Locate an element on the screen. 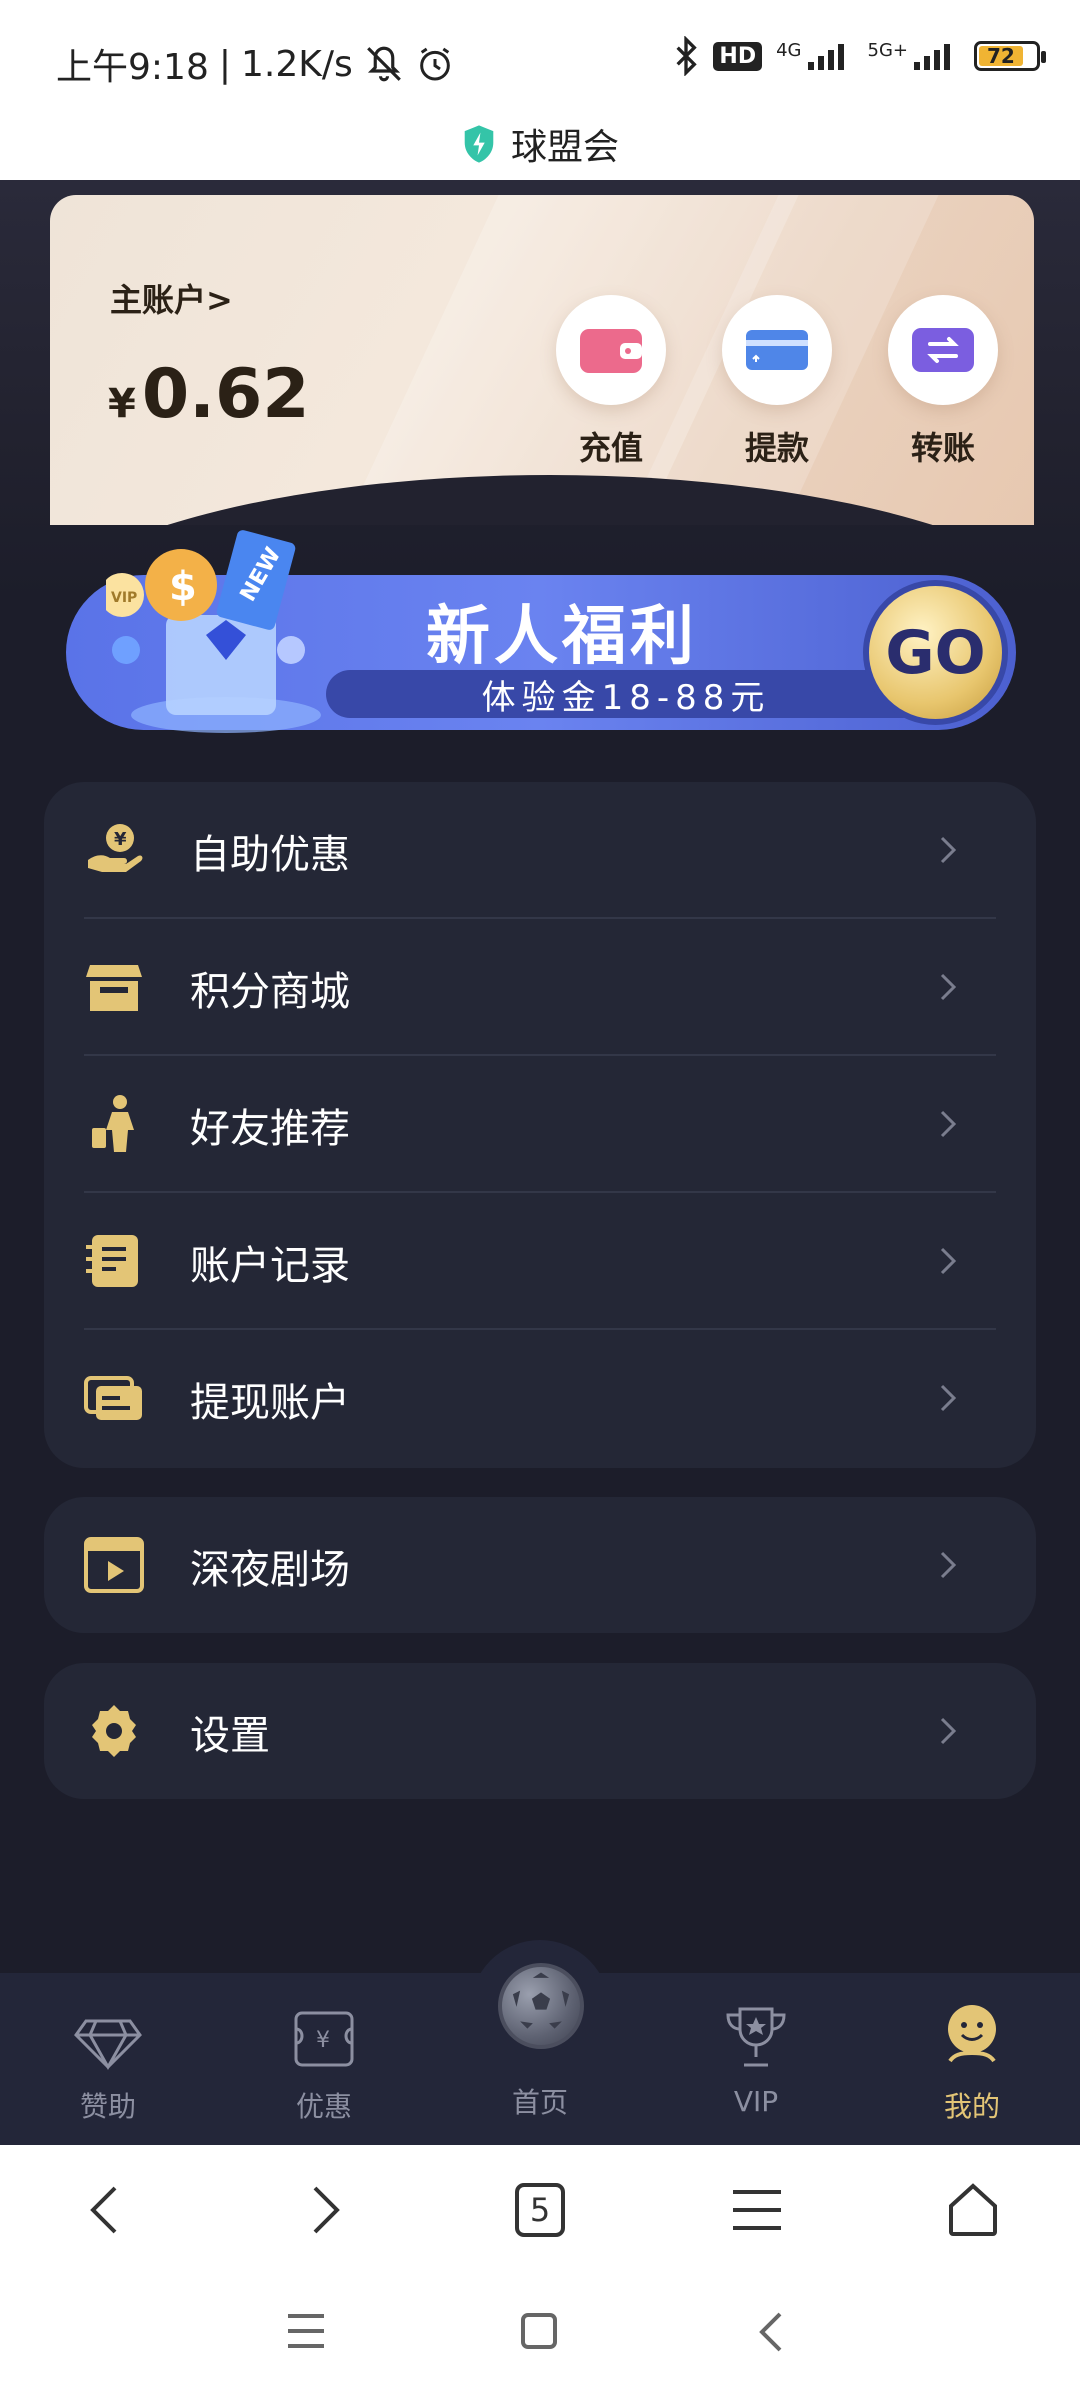  menu-item-withdraw-account: 提现账户 is located at coordinates (540, 1398).